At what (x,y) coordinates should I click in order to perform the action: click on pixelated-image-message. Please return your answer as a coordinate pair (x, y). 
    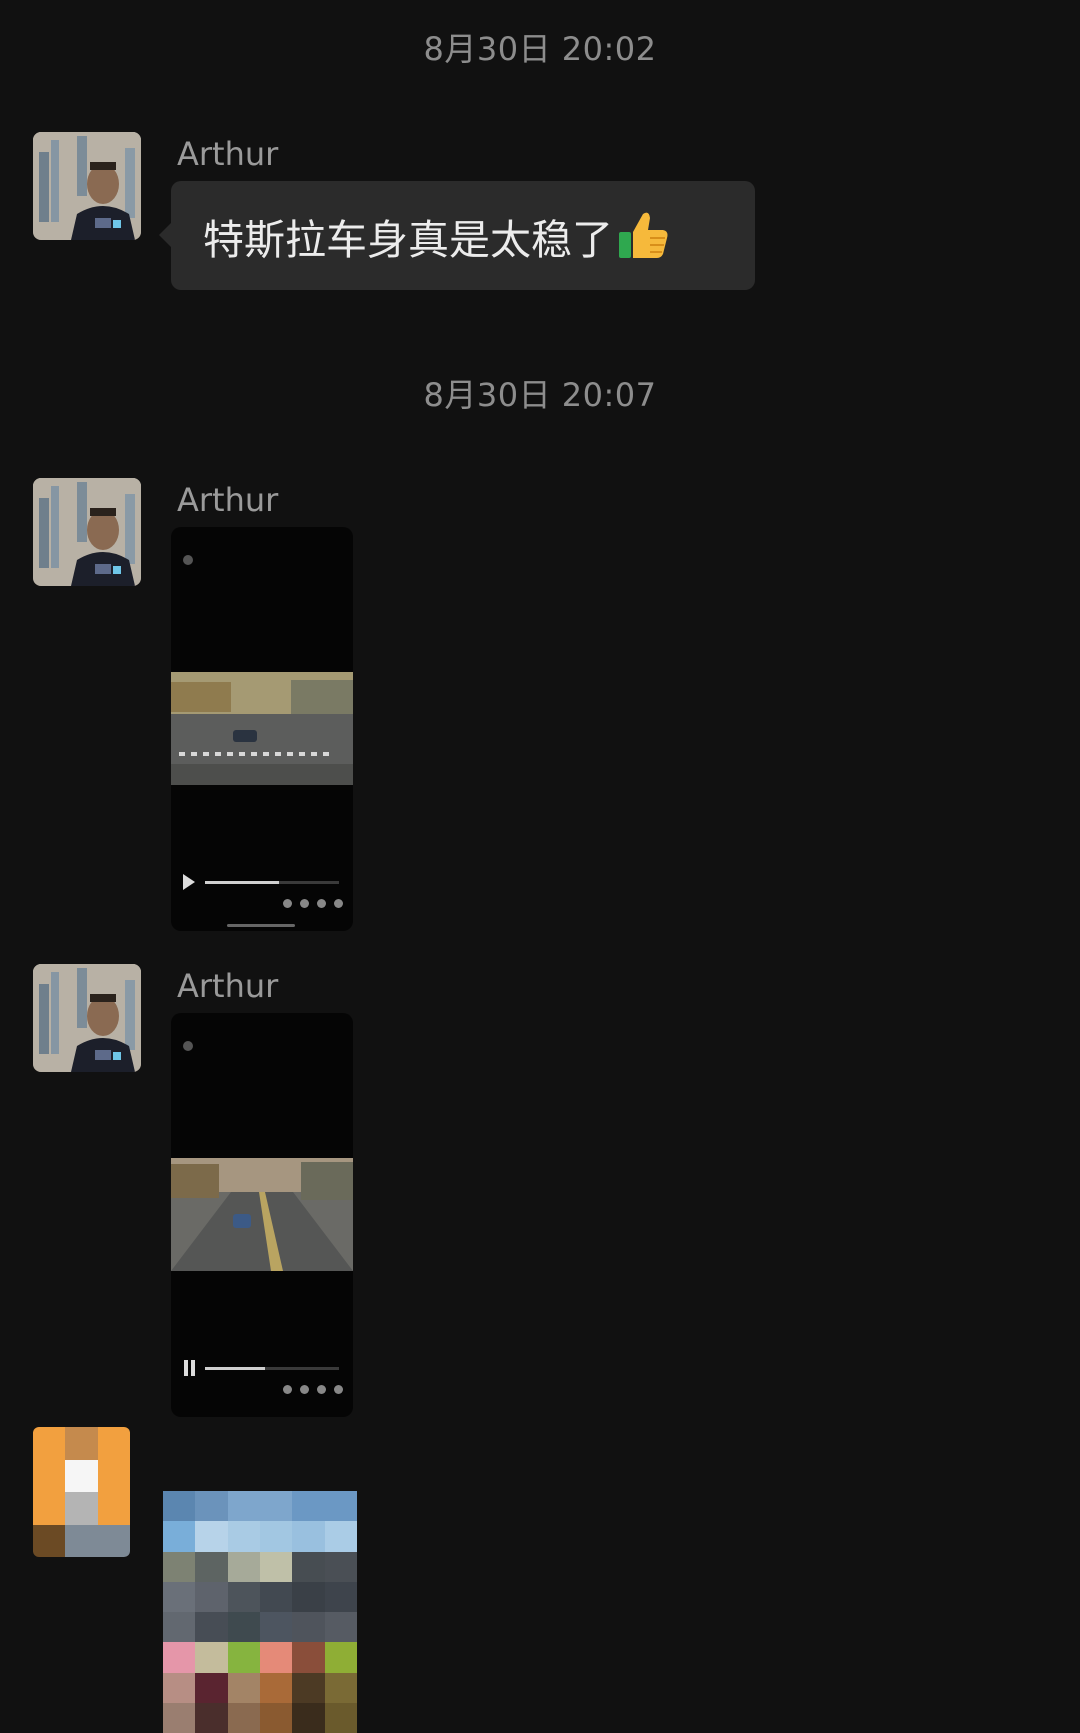
    Looking at the image, I should click on (260, 1612).